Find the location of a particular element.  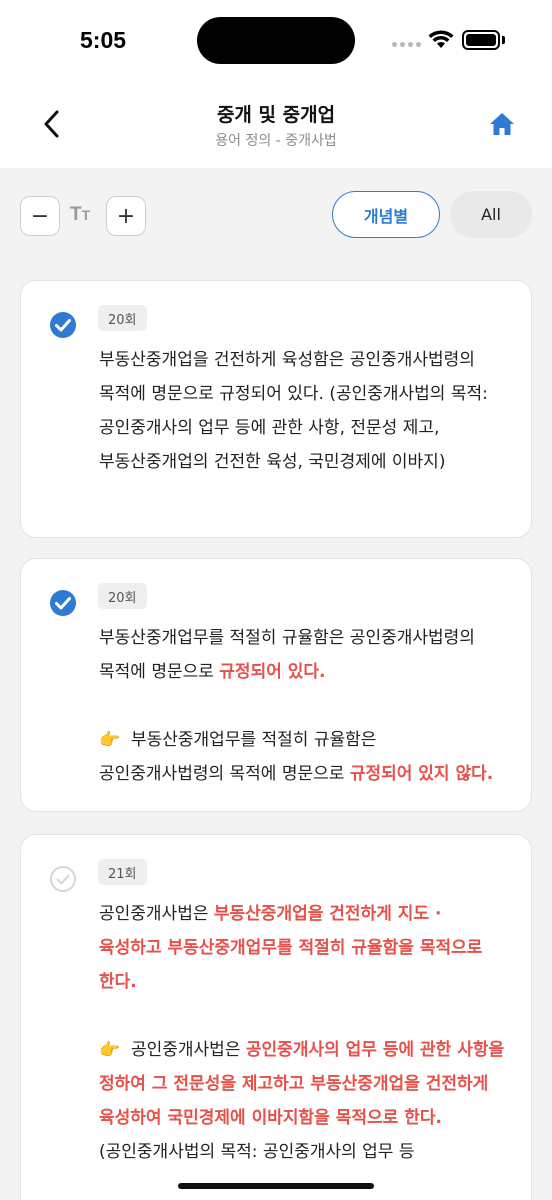

home-icon is located at coordinates (502, 124).